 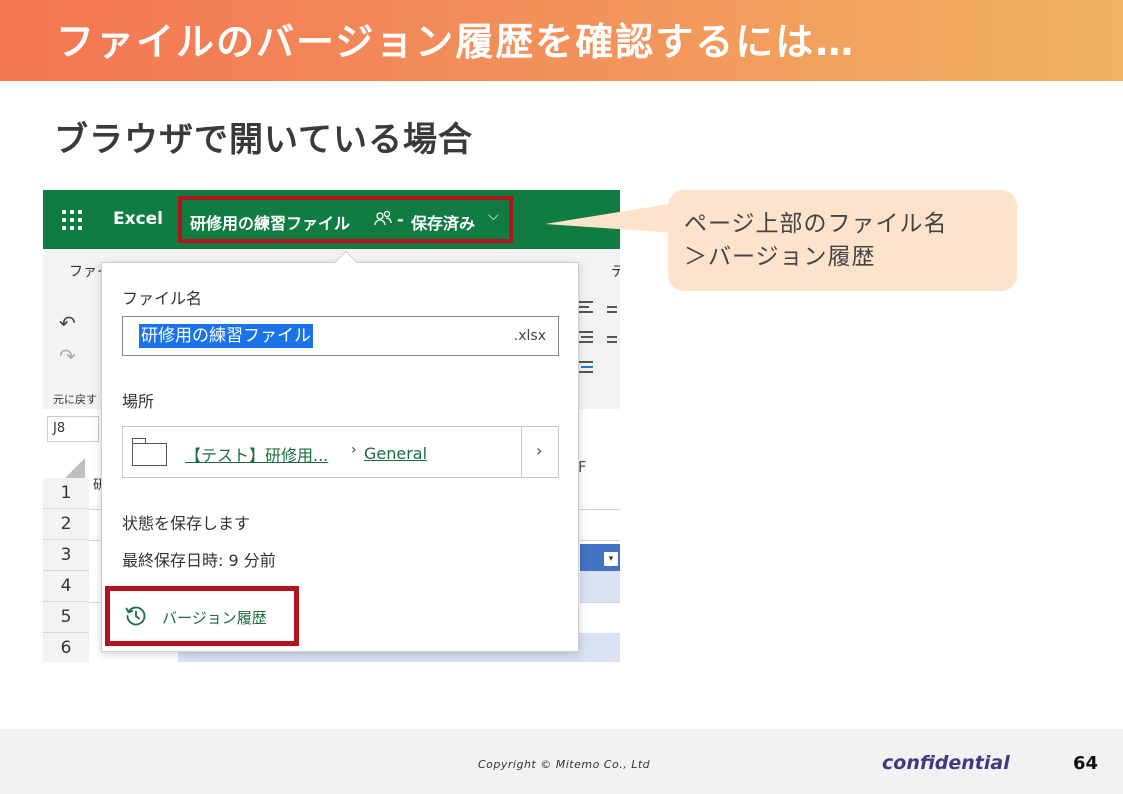 I want to click on align-left-icon, so click(x=597, y=337).